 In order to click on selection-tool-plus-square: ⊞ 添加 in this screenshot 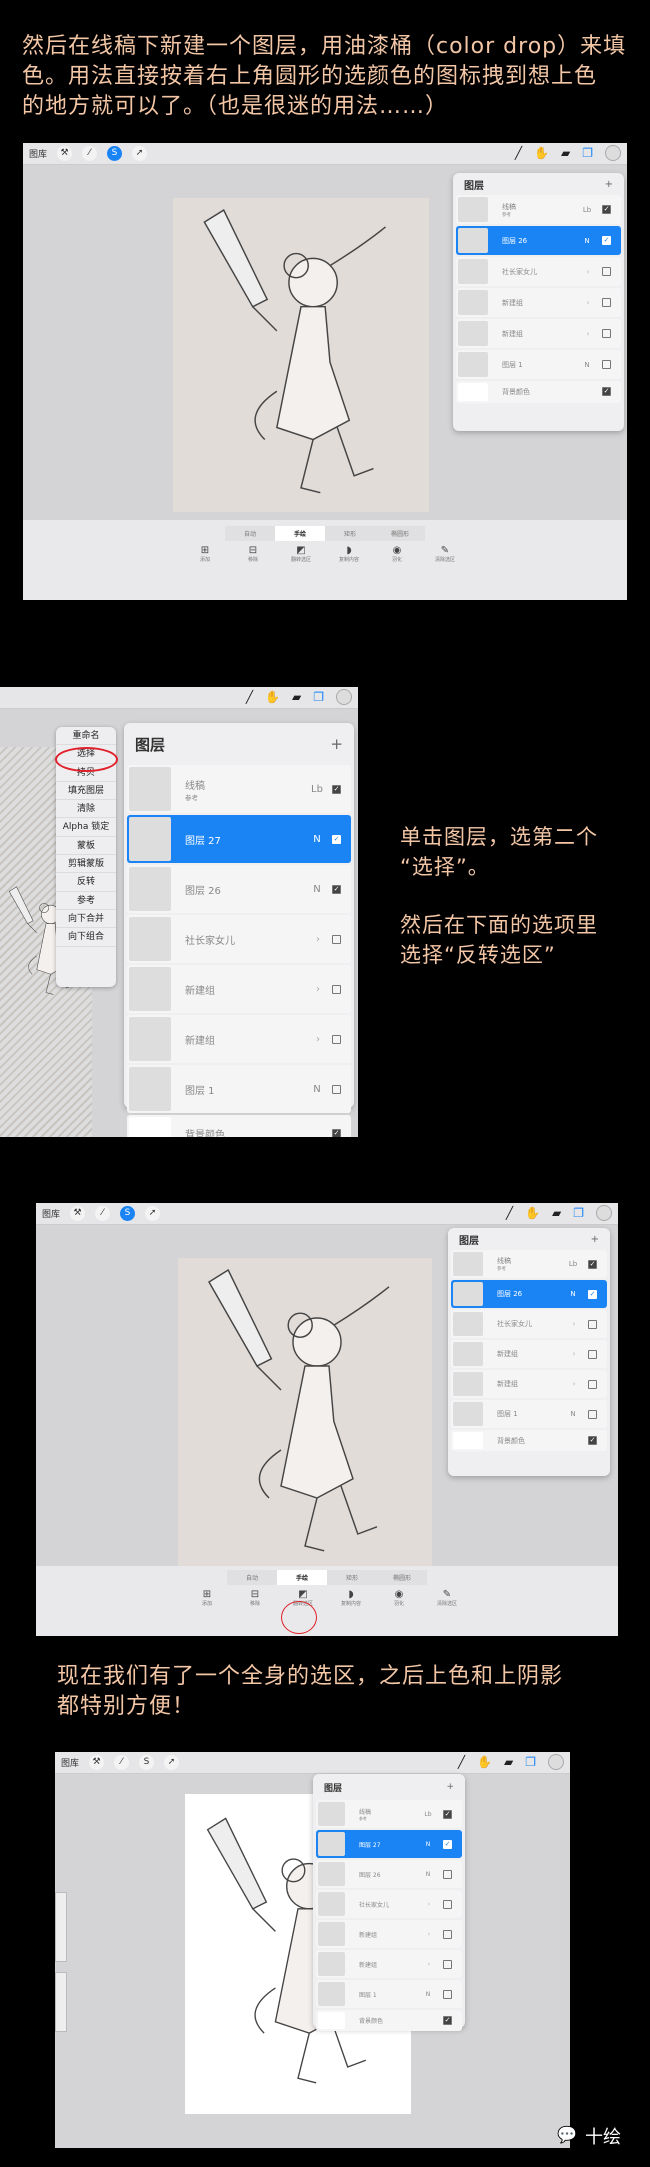, I will do `click(207, 1598)`.